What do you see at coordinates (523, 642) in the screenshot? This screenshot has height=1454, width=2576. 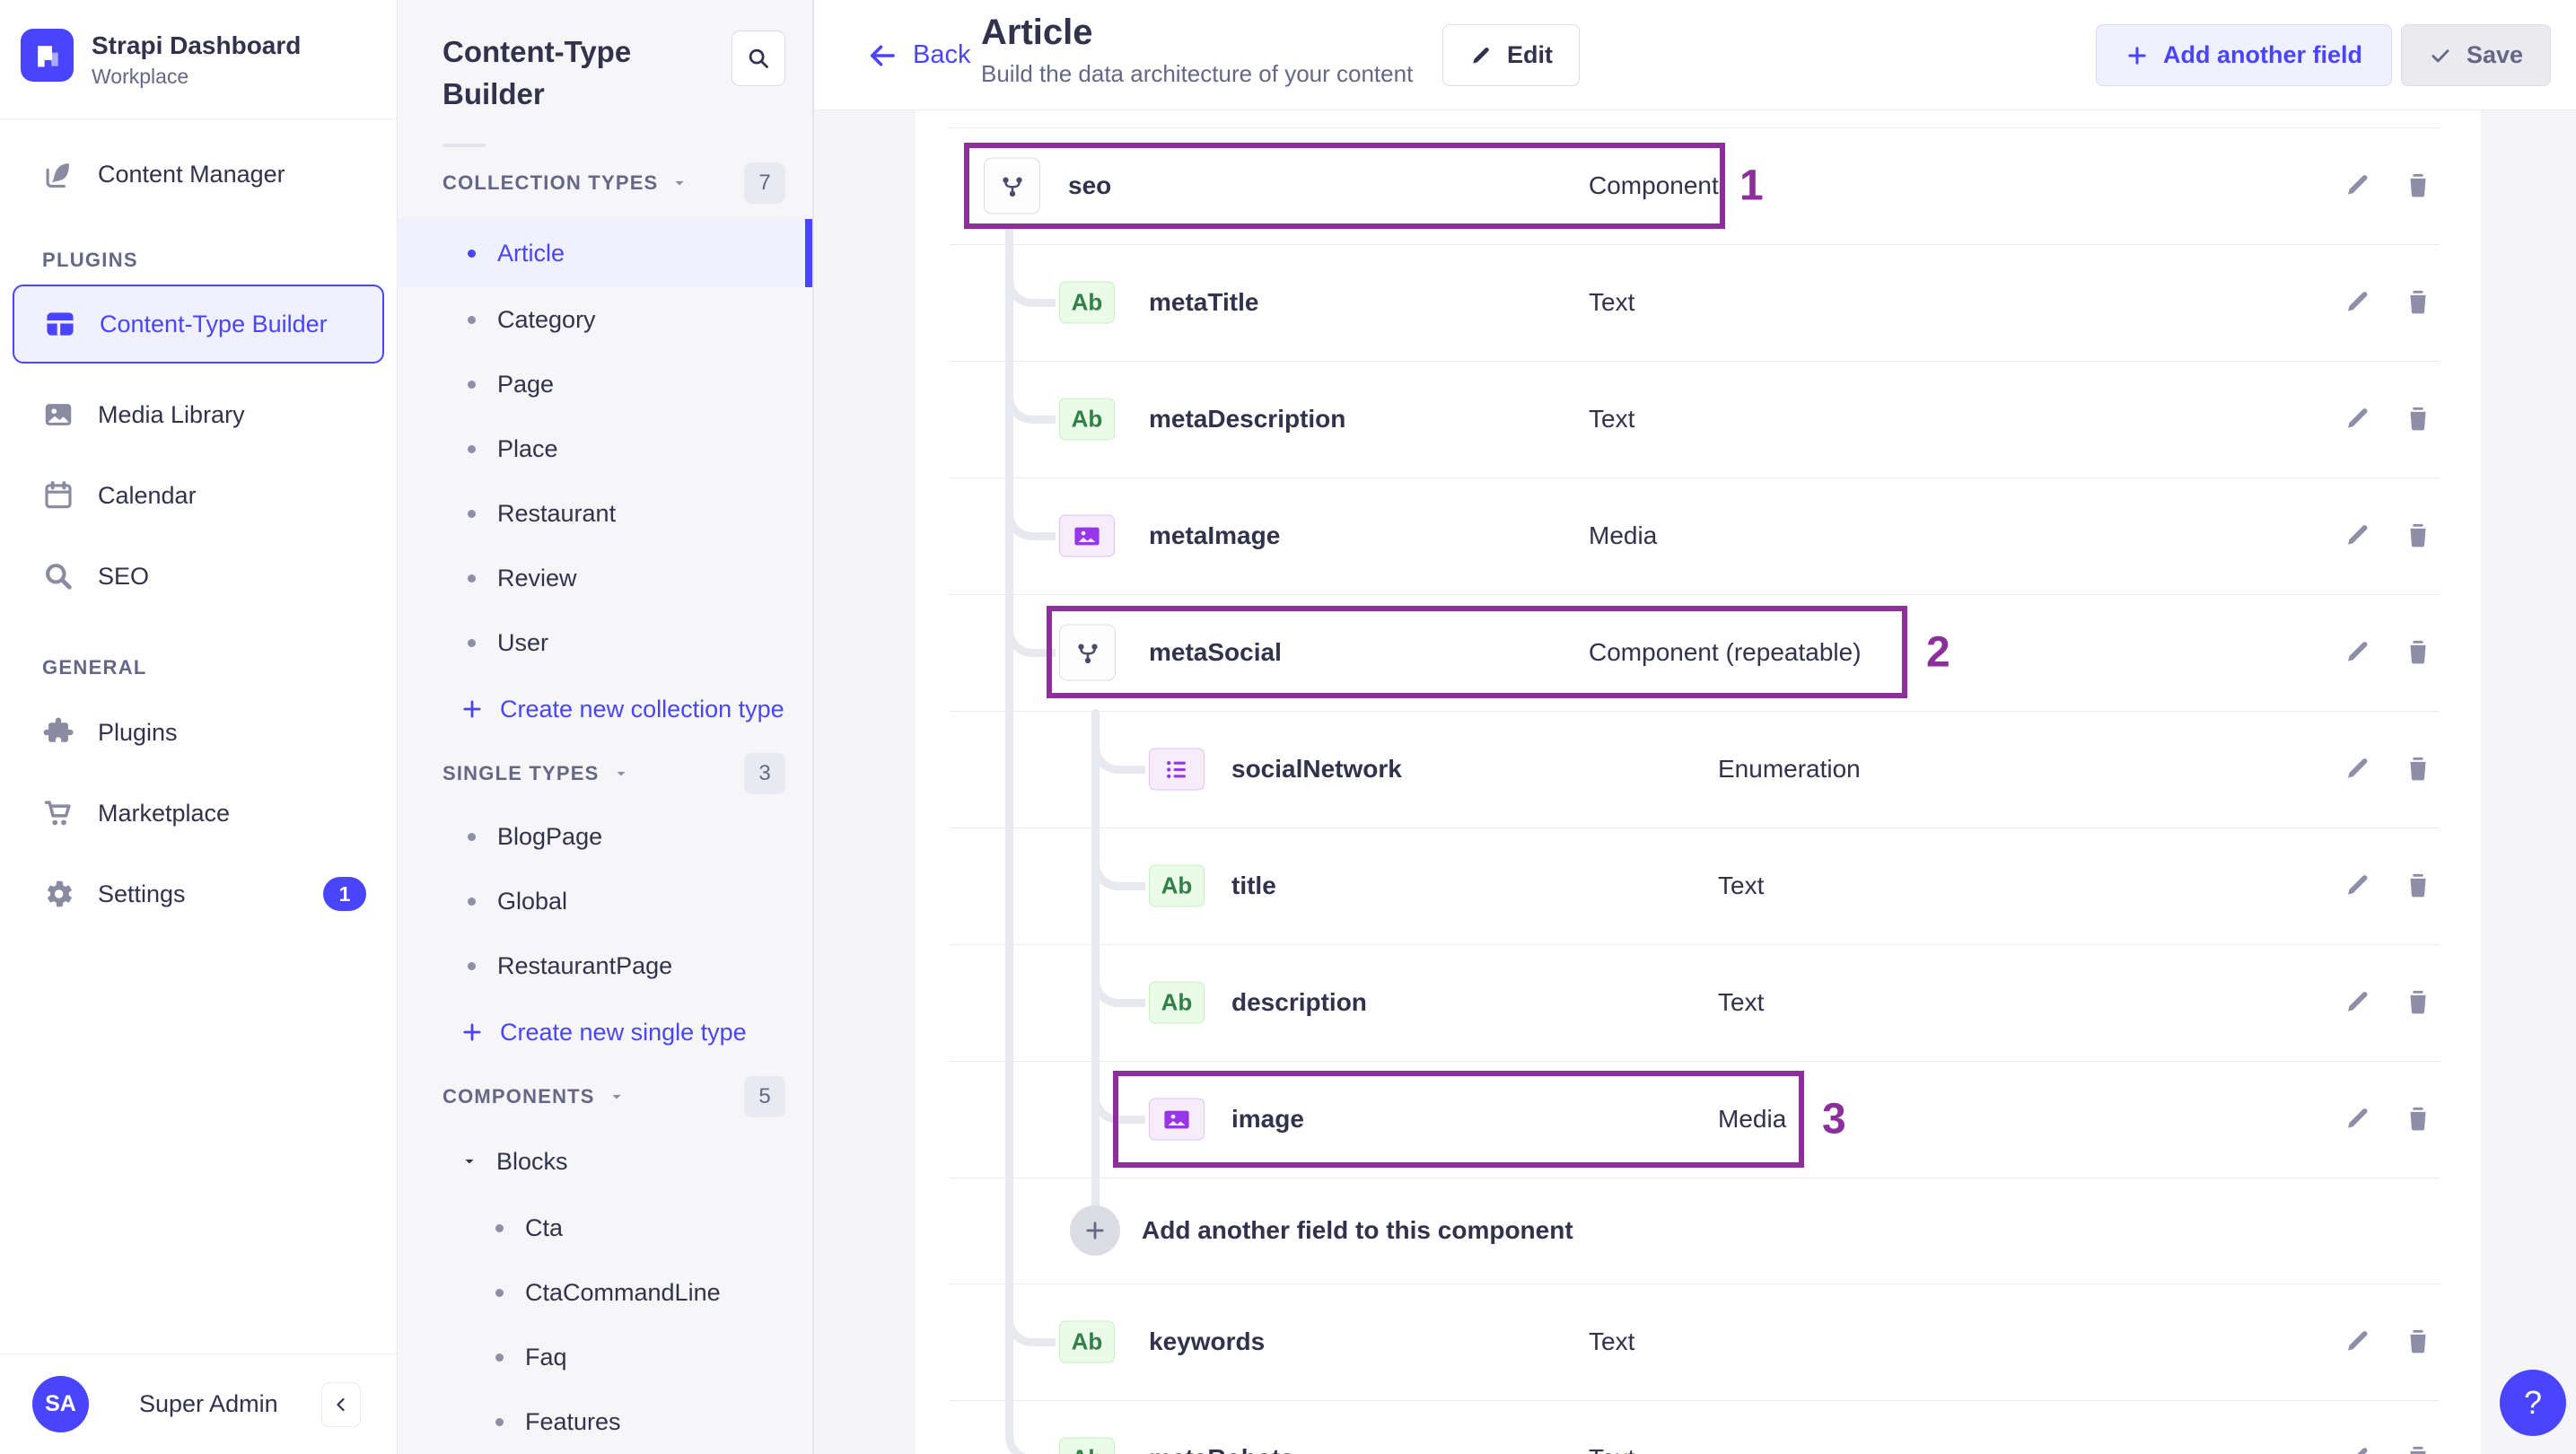 I see `type-item-label: User` at bounding box center [523, 642].